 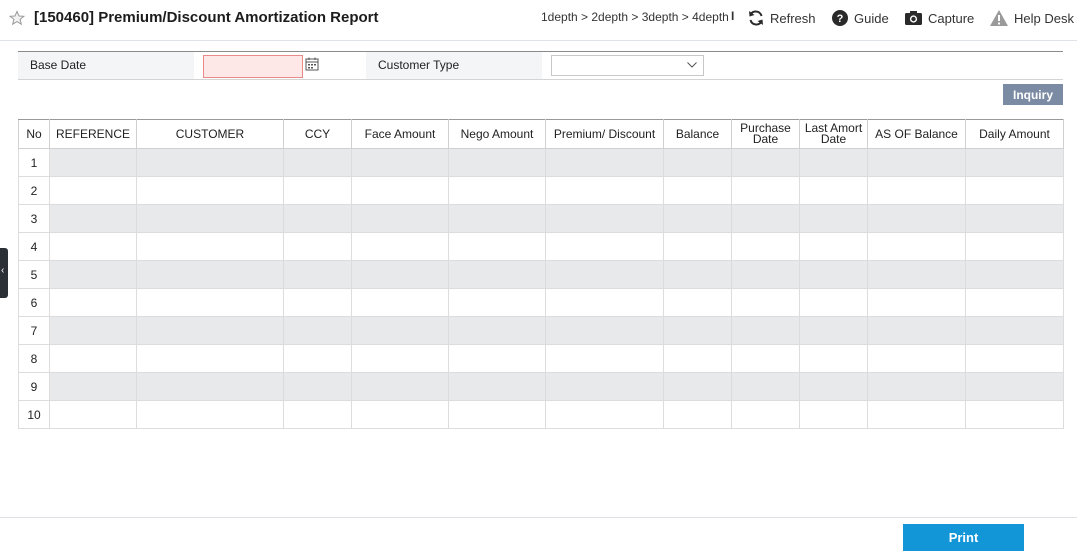 I want to click on table-row: 10, so click(x=541, y=414).